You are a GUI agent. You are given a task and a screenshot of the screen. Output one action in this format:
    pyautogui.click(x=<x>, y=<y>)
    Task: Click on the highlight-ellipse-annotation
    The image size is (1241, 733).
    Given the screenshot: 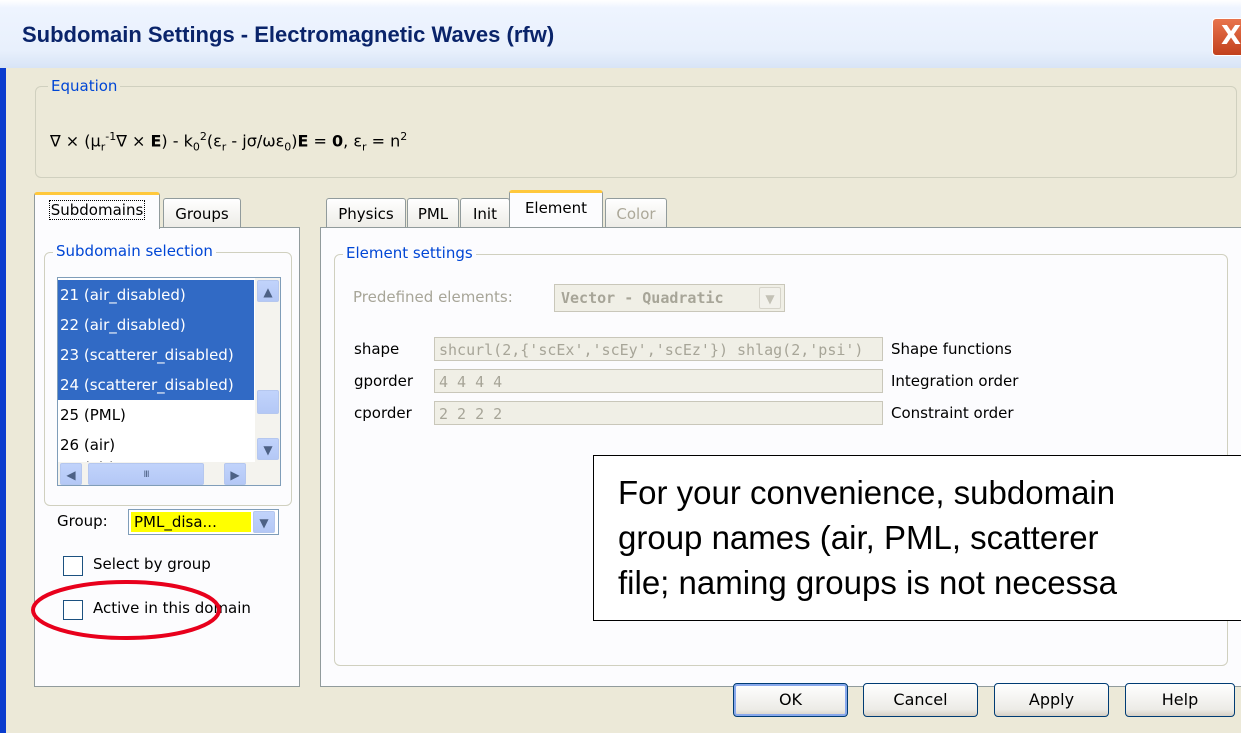 What is the action you would take?
    pyautogui.click(x=126, y=610)
    